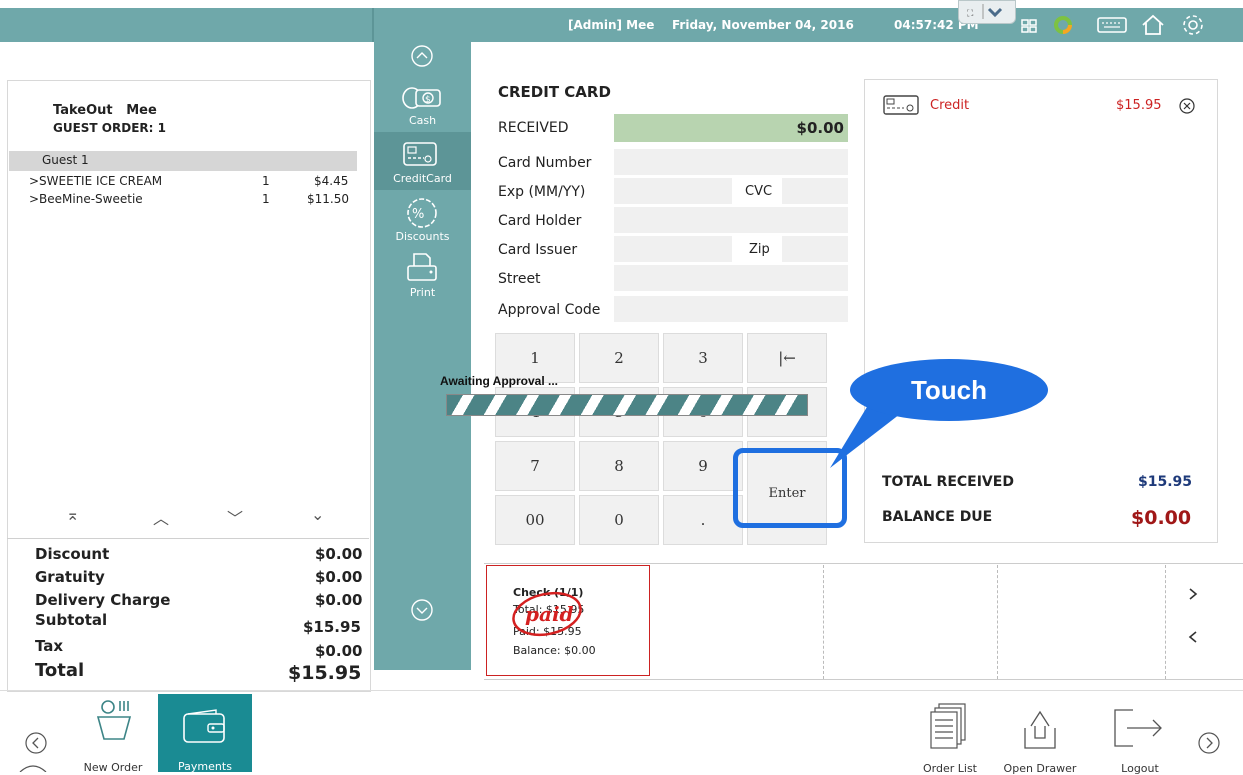  I want to click on paid-stamp-text: paid, so click(549, 614).